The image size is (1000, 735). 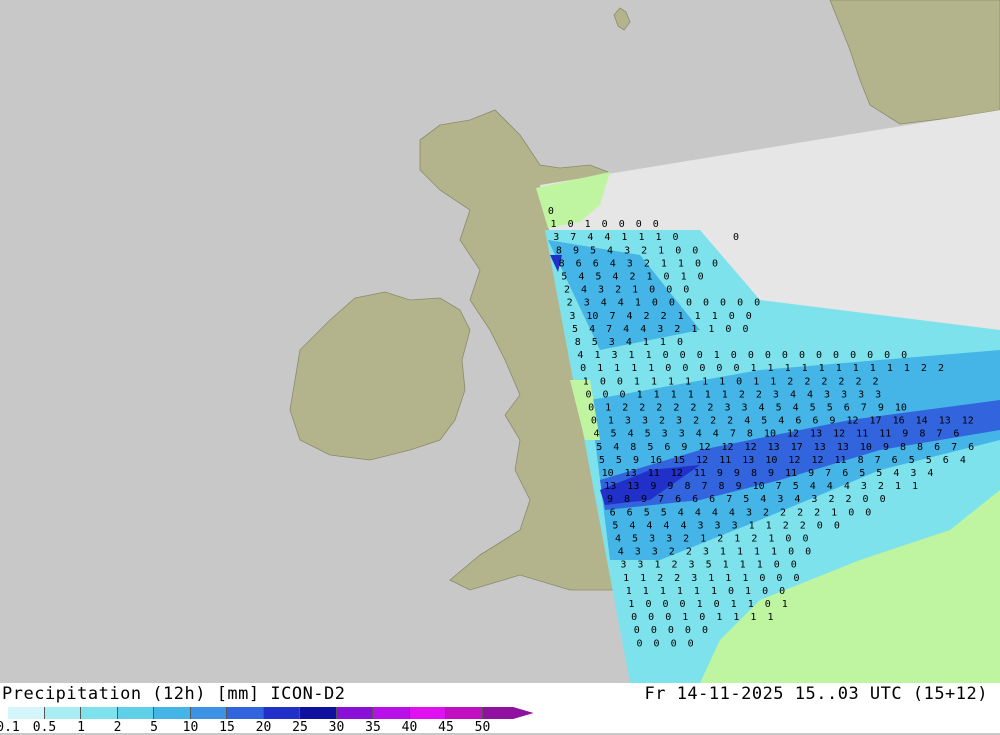 I want to click on precip-value-row: 4 3 3 2 2 3 1 1 1 1 0 0, so click(x=714, y=552).